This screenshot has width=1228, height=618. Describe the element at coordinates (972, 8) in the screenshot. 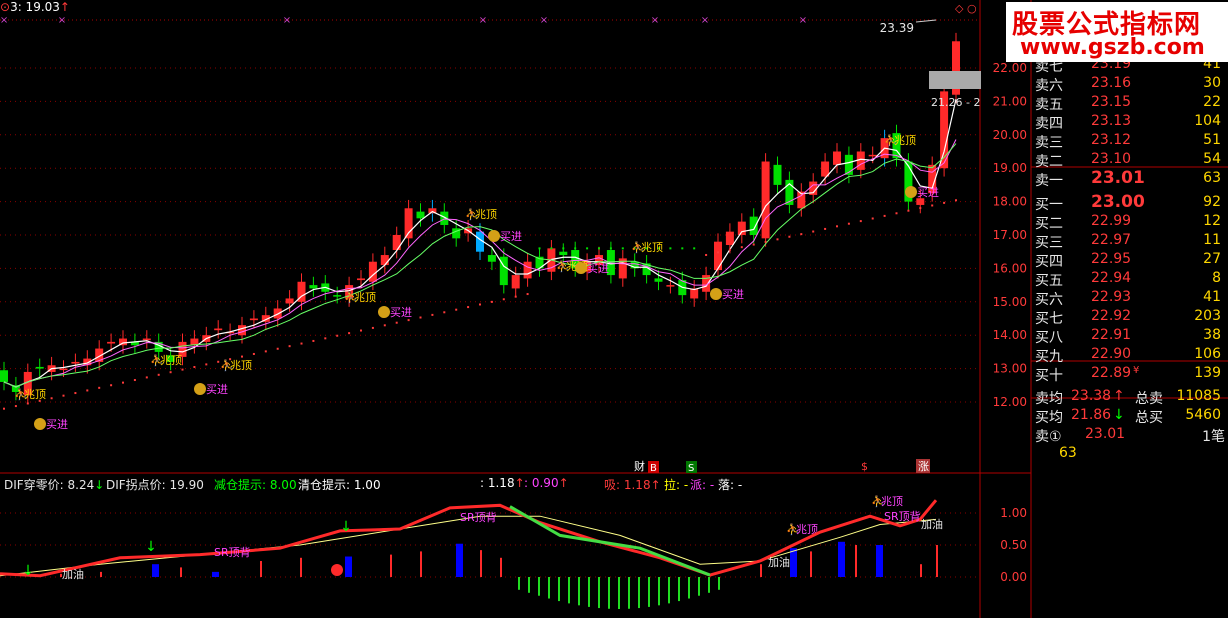

I see `corner-circle-icon: ○` at that location.